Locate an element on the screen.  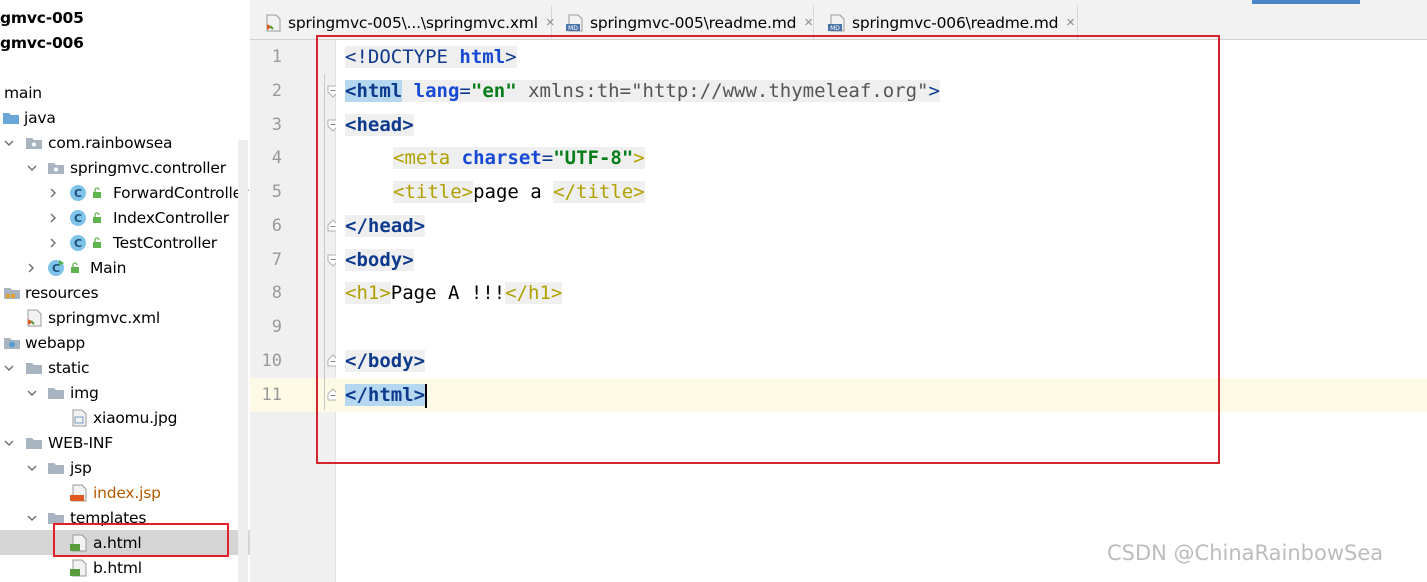
tree-item-xiaomu-jpg: xiaomu.jpg is located at coordinates (125, 417).